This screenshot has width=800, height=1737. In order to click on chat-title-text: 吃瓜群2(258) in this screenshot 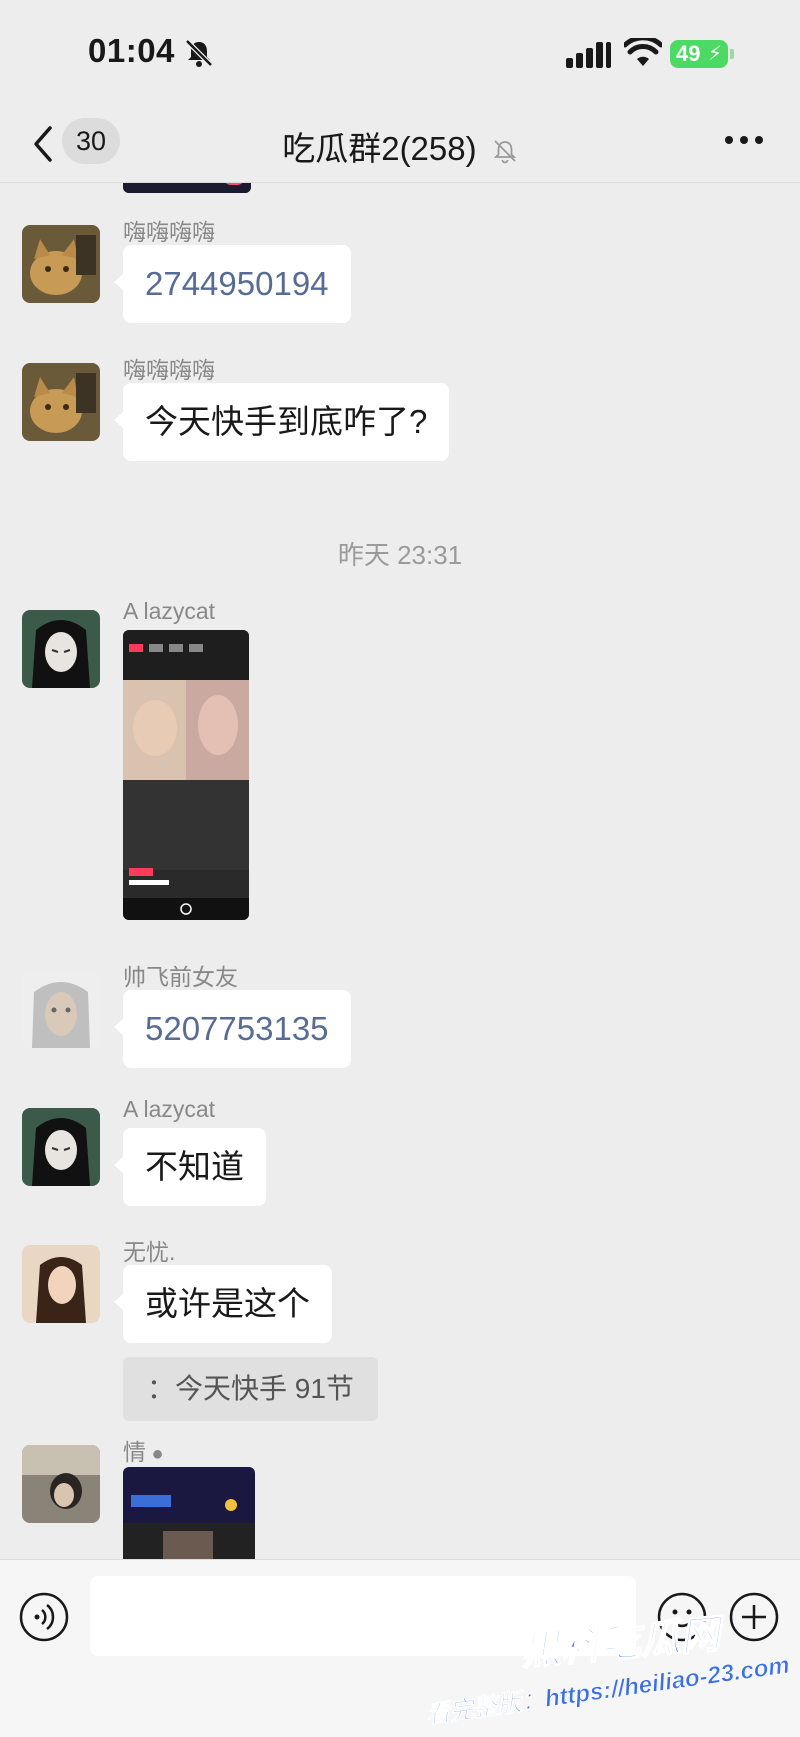, I will do `click(379, 148)`.